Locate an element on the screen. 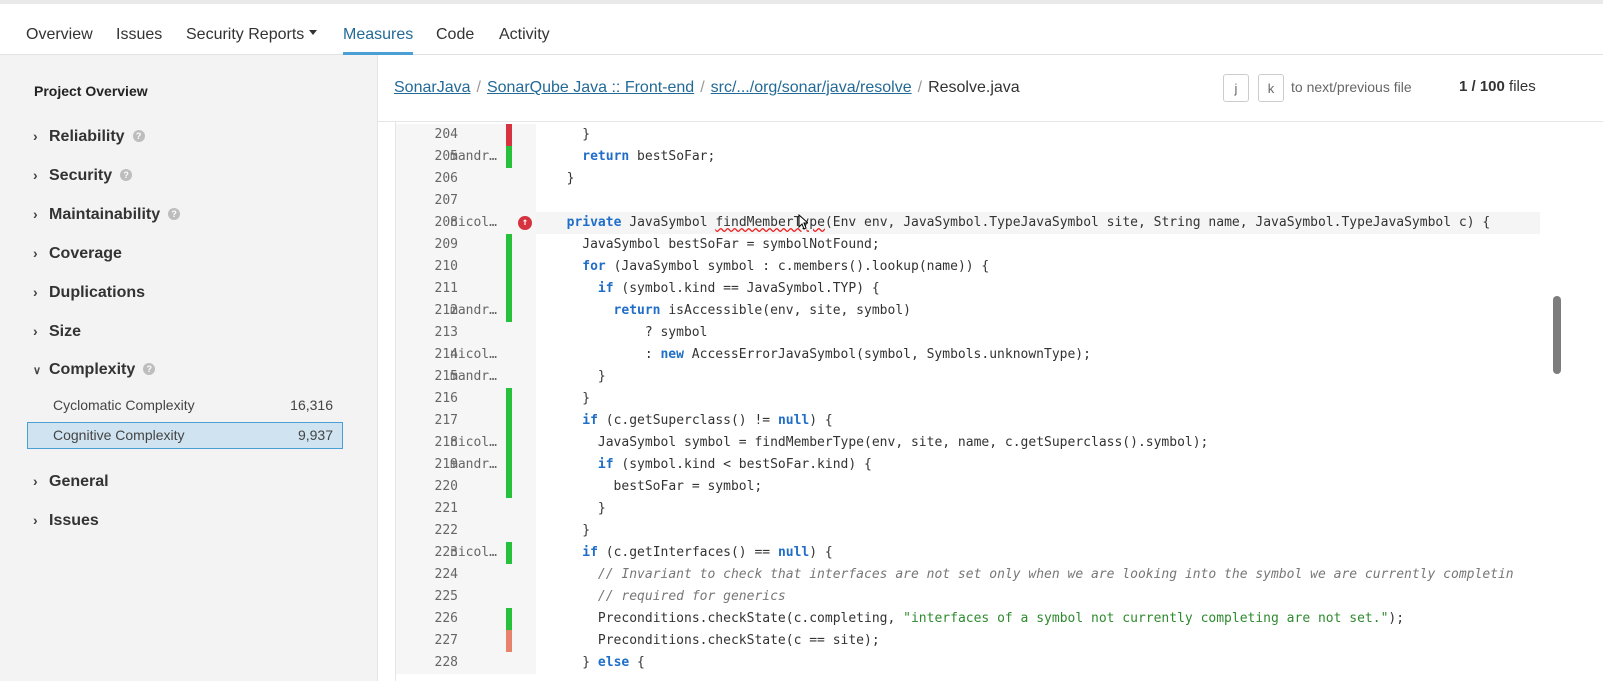 Image resolution: width=1603 pixels, height=681 pixels. line-number: 216 is located at coordinates (427, 399).